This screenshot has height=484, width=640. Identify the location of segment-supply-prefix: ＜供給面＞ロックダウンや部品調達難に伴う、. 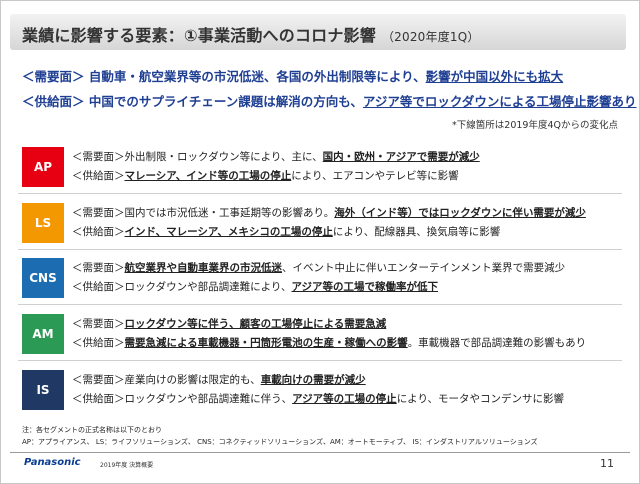
(182, 399).